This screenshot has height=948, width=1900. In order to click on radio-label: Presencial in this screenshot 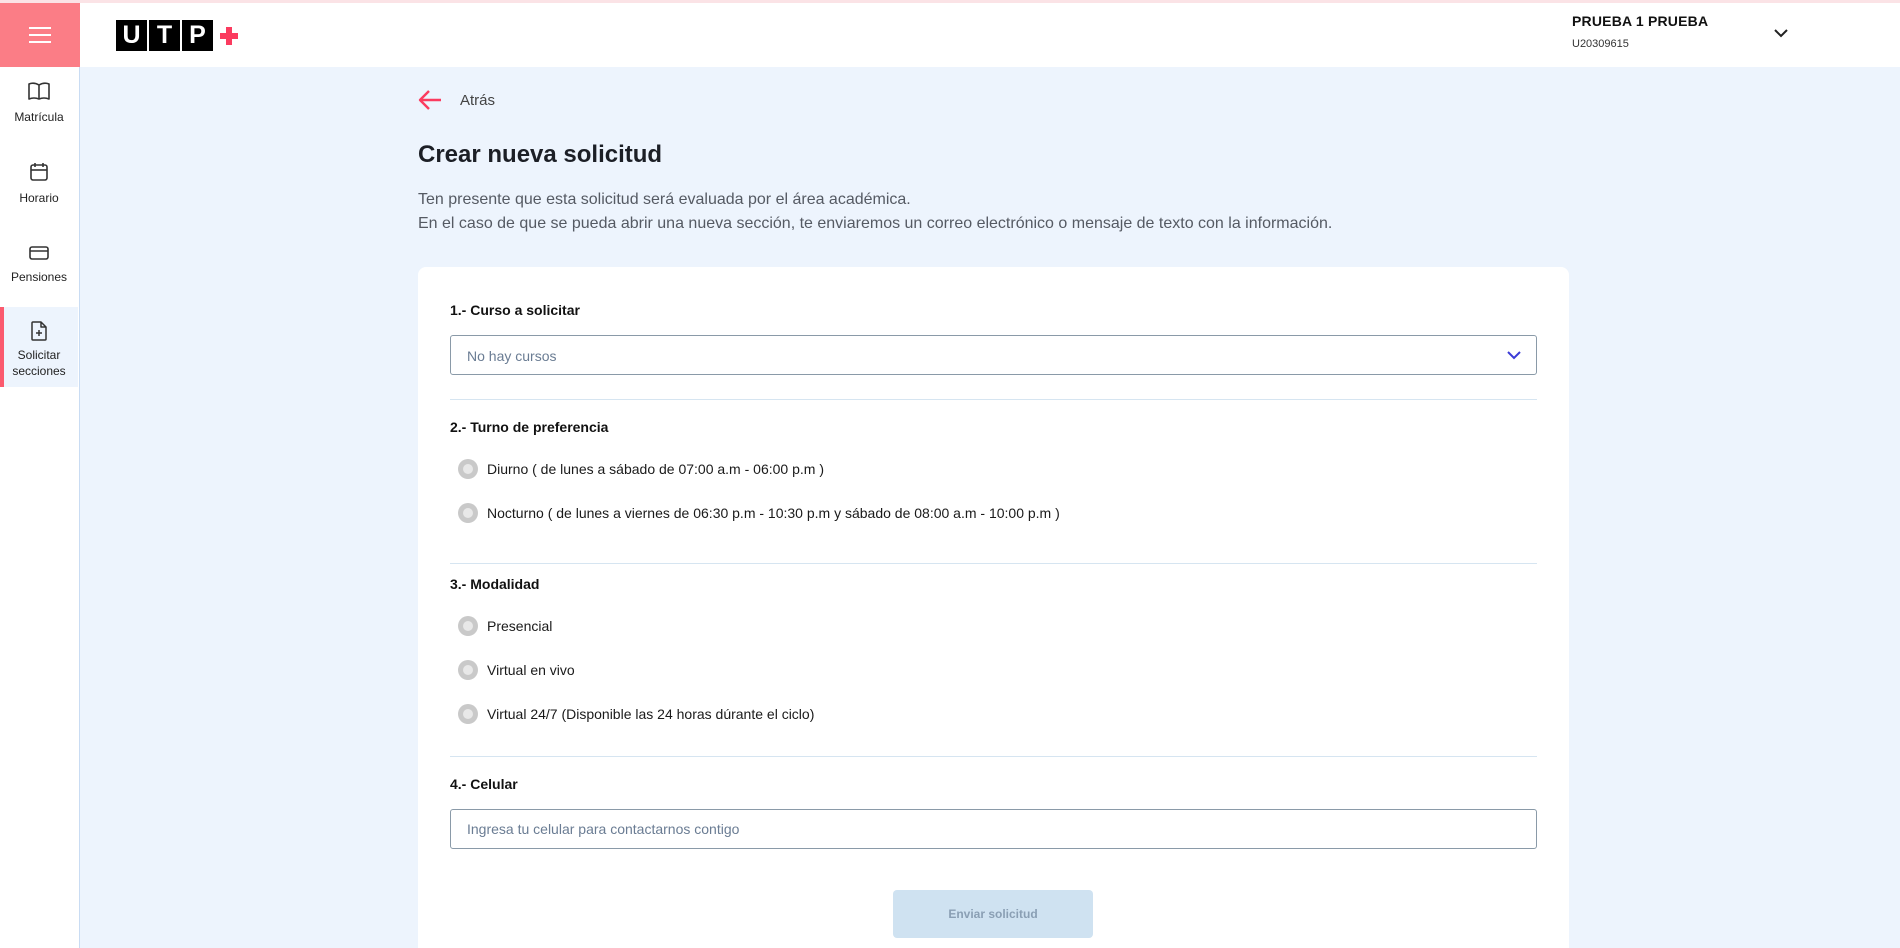, I will do `click(520, 626)`.